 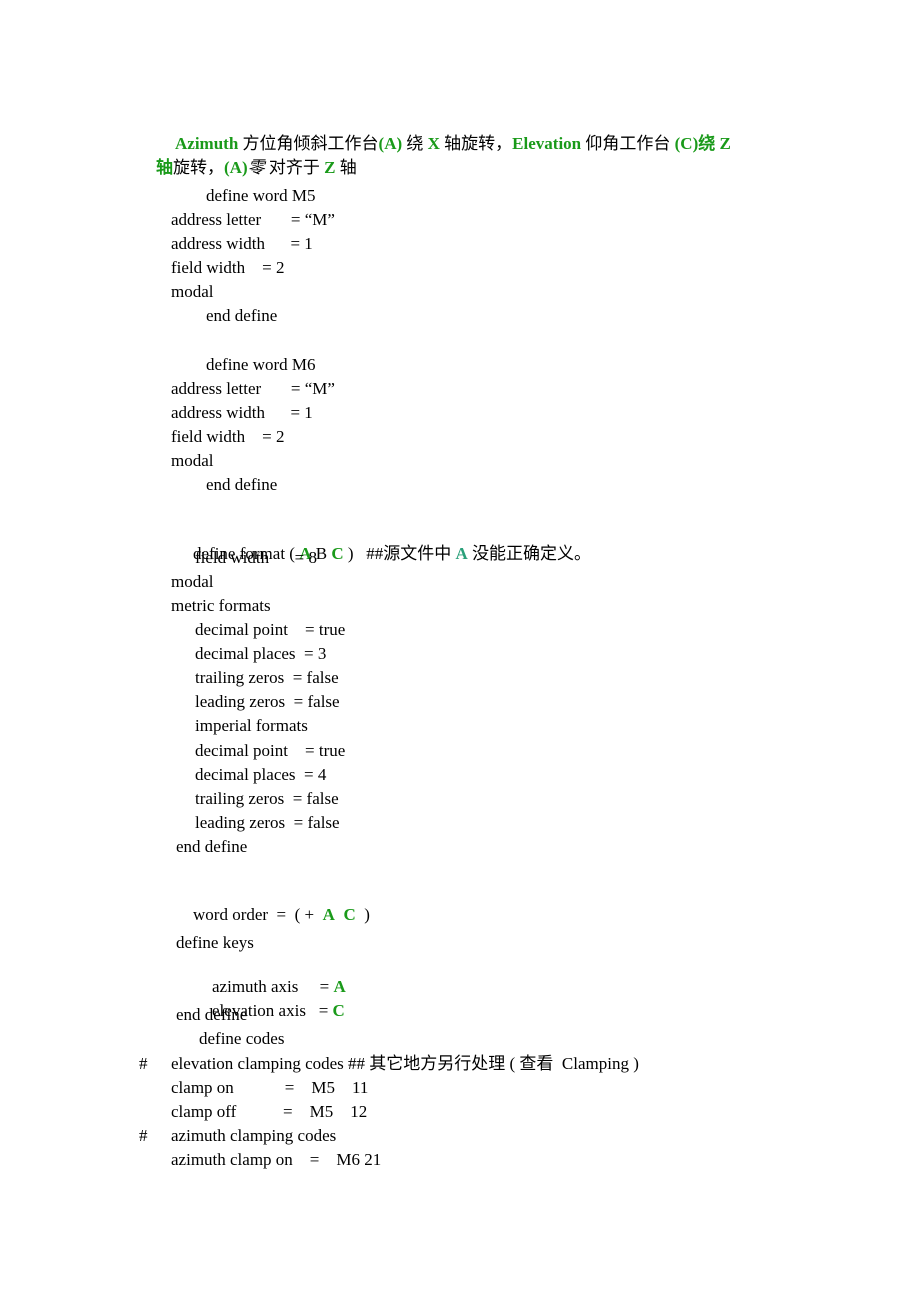 What do you see at coordinates (221, 605) in the screenshot?
I see `code-line: metric formats` at bounding box center [221, 605].